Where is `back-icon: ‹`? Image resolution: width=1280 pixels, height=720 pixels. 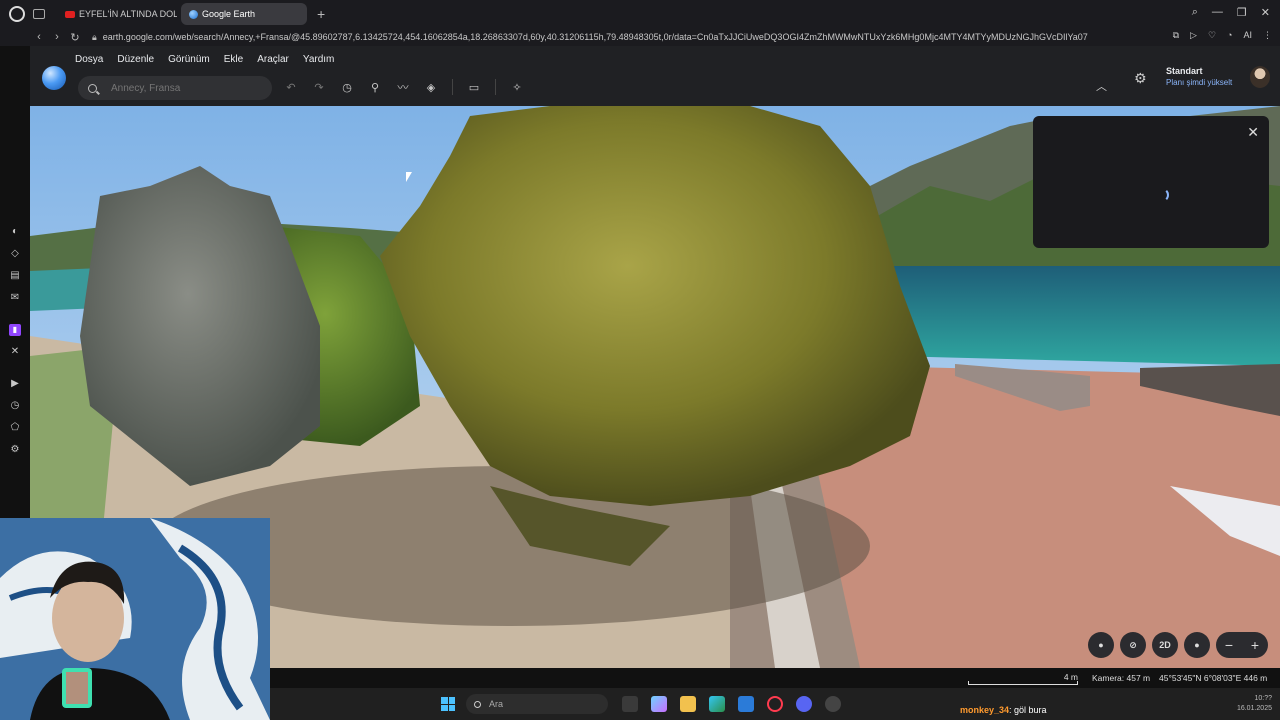
back-icon: ‹ is located at coordinates (39, 37).